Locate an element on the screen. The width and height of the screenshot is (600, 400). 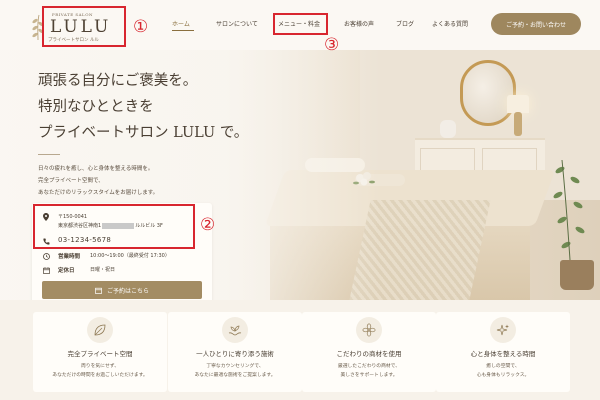
sparkle-icon is located at coordinates (503, 330).